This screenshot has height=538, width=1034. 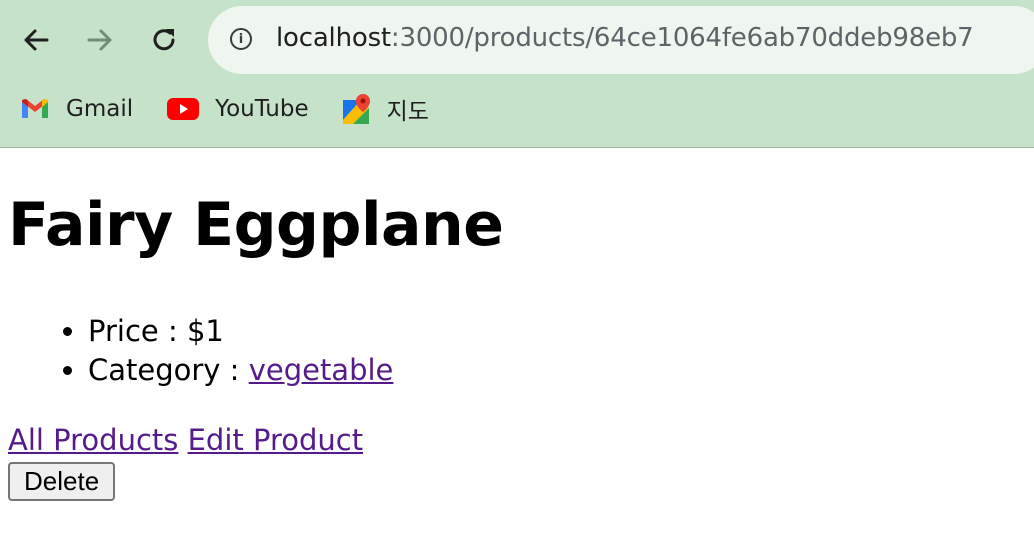 What do you see at coordinates (407, 112) in the screenshot?
I see `bookmark-label: 지도` at bounding box center [407, 112].